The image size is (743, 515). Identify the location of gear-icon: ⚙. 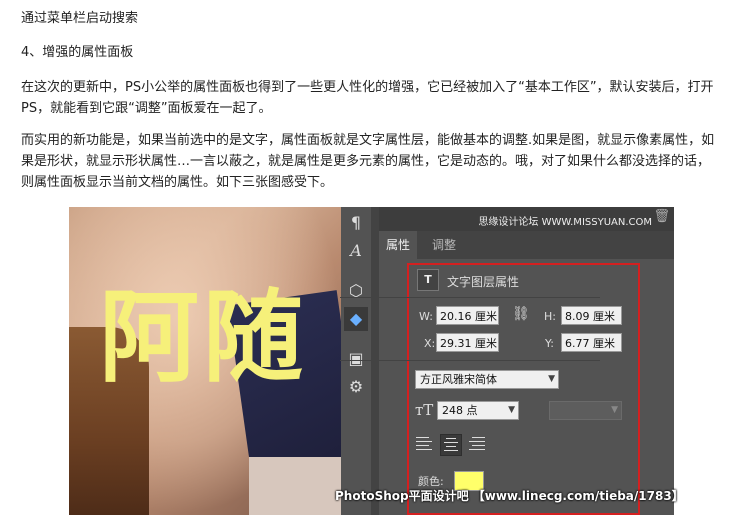
(356, 387).